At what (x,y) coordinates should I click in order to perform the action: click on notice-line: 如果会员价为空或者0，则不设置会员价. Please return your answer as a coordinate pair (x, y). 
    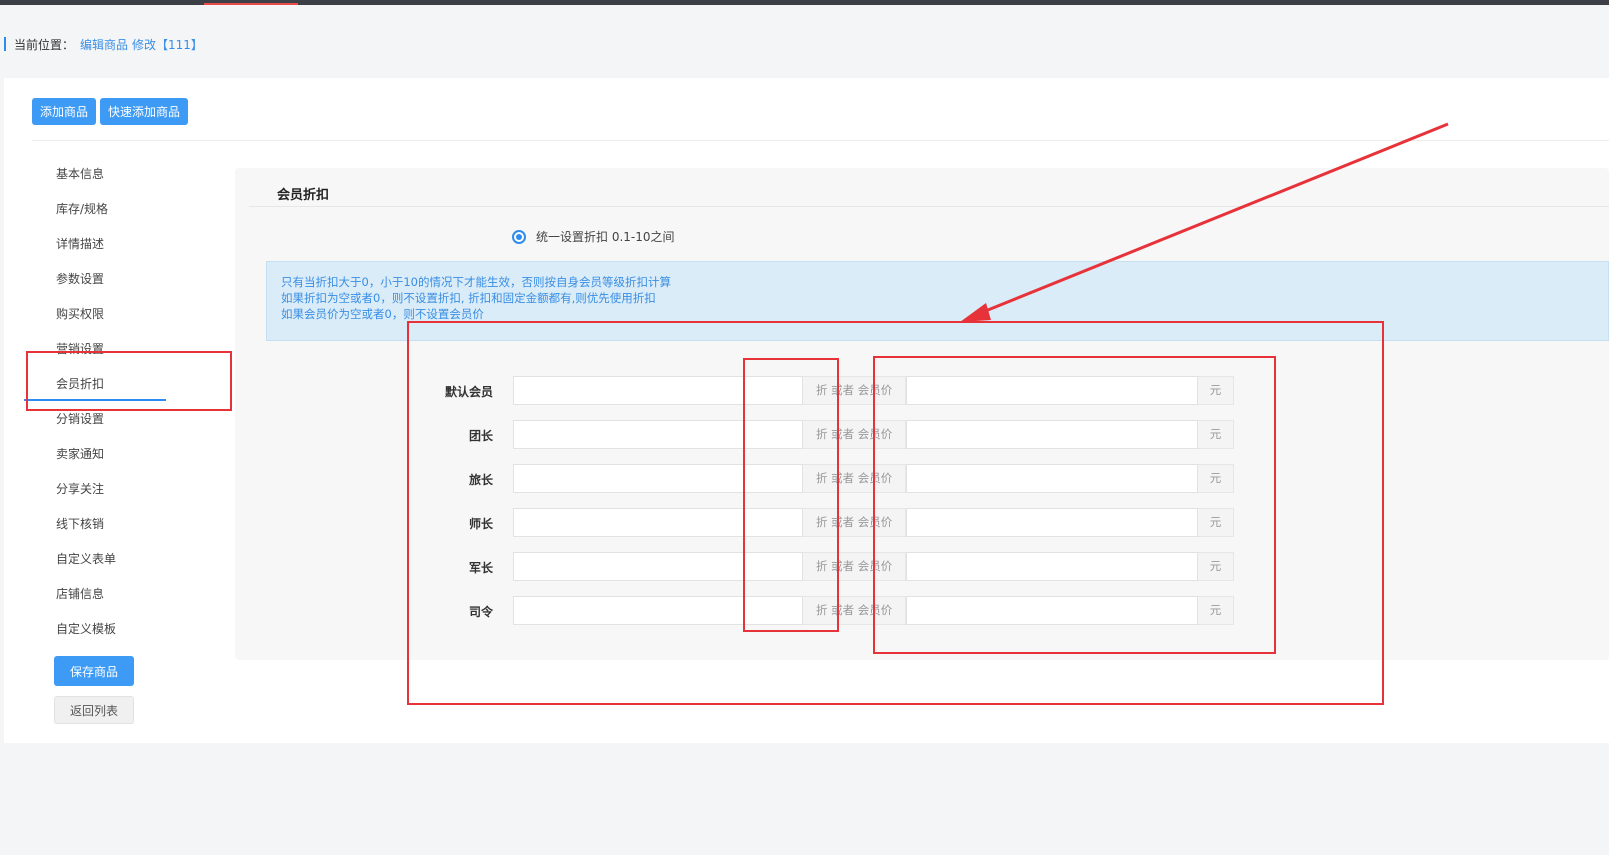
    Looking at the image, I should click on (382, 314).